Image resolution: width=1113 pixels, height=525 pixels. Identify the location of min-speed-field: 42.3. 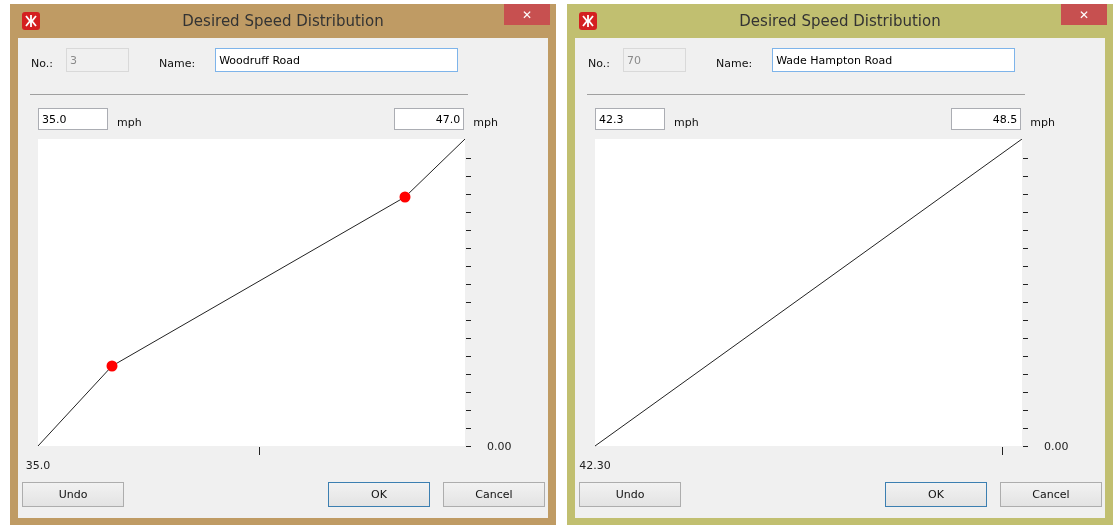
(630, 119).